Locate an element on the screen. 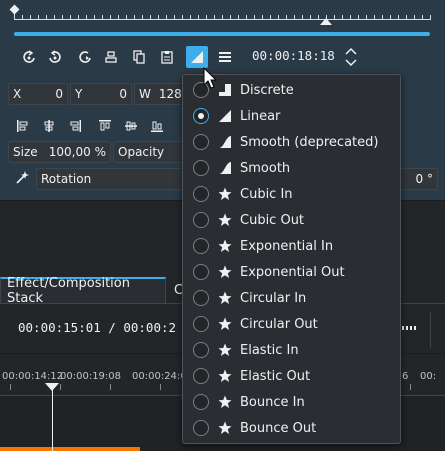  align-vcenter-button is located at coordinates (131, 126).